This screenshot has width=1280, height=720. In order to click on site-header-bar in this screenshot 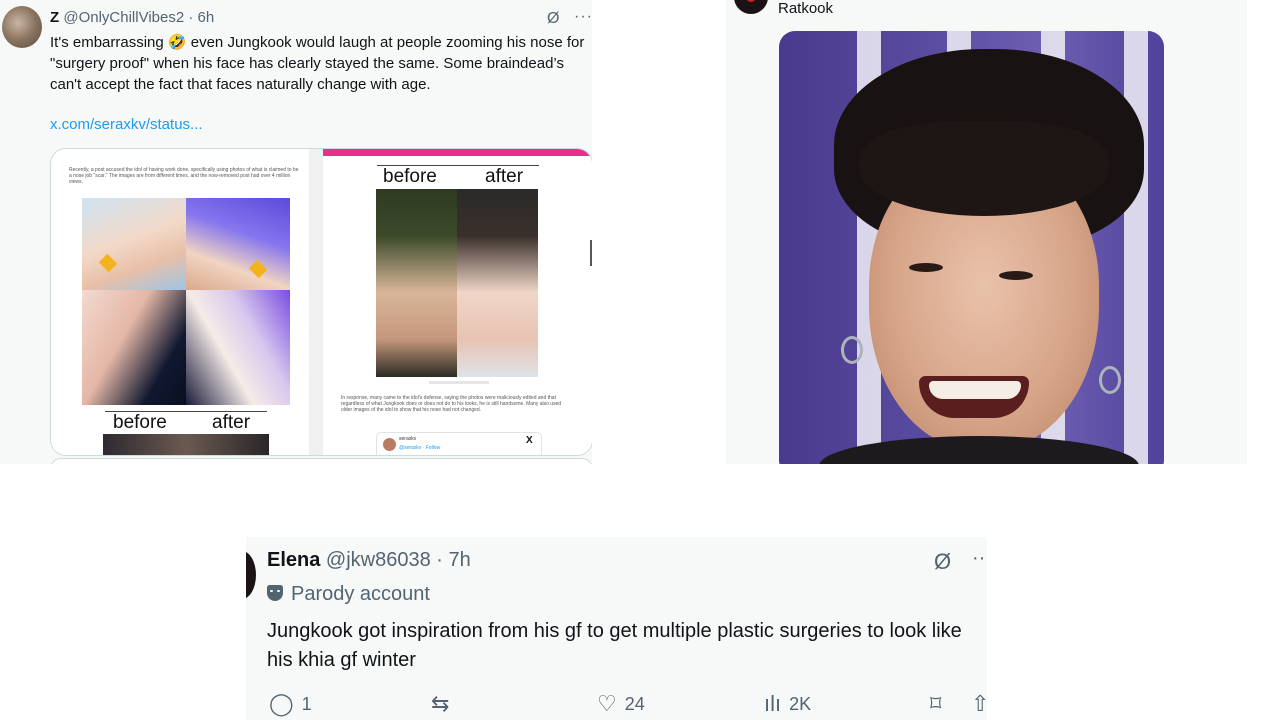, I will do `click(457, 152)`.